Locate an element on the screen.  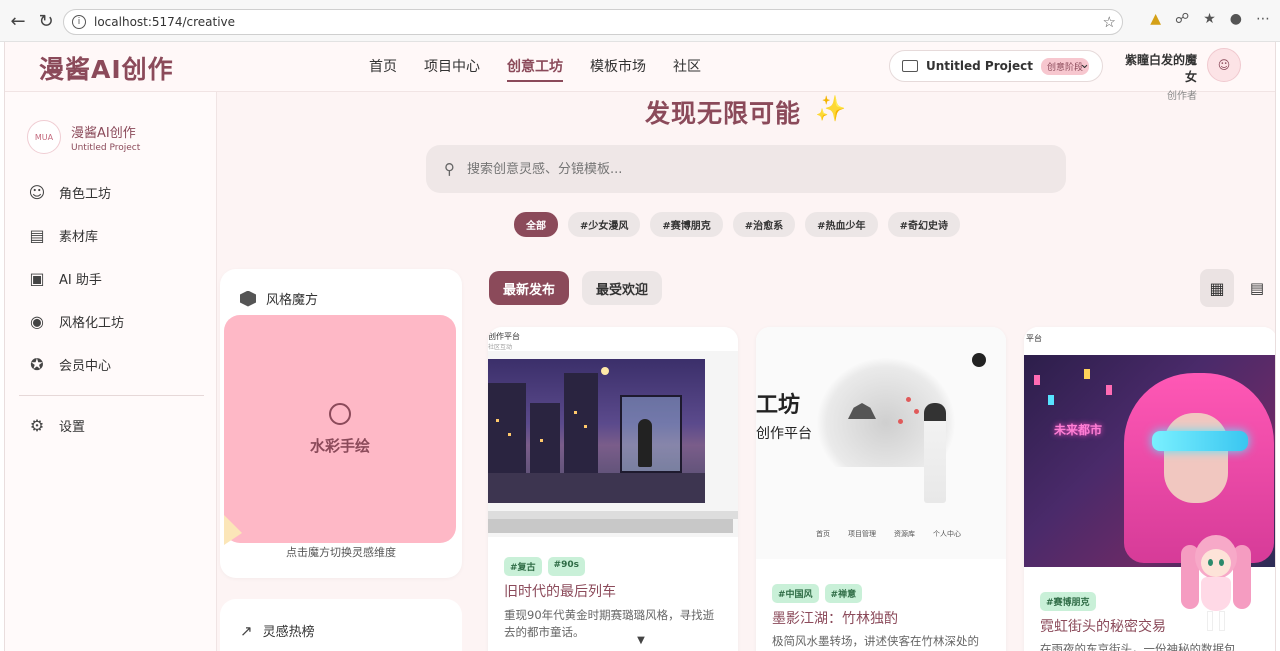
nav-community: 社区 is located at coordinates (687, 69).